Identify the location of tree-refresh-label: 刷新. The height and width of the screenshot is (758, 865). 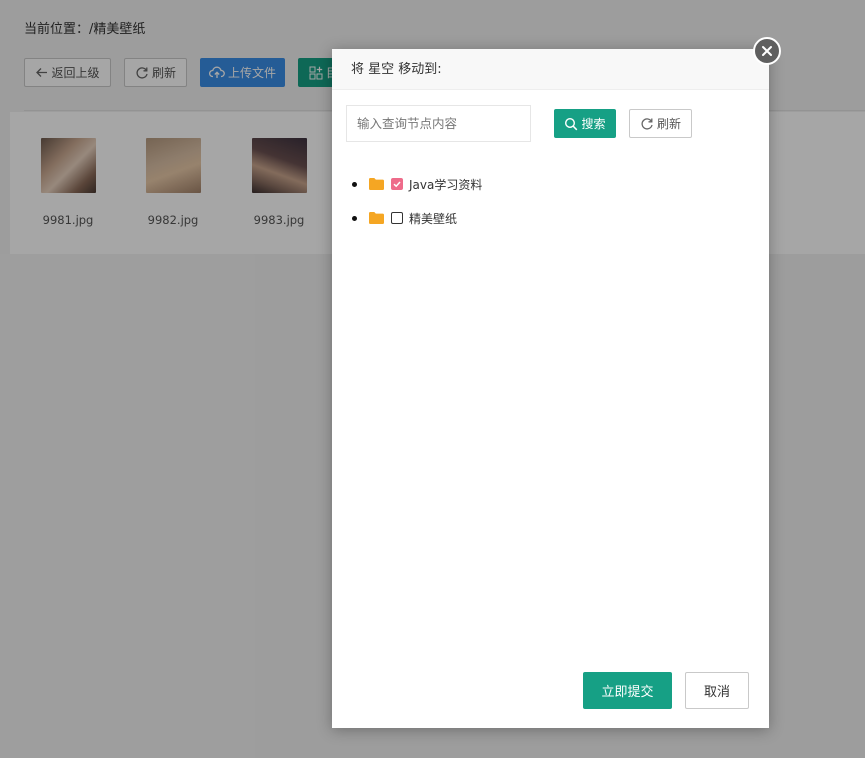
(668, 124).